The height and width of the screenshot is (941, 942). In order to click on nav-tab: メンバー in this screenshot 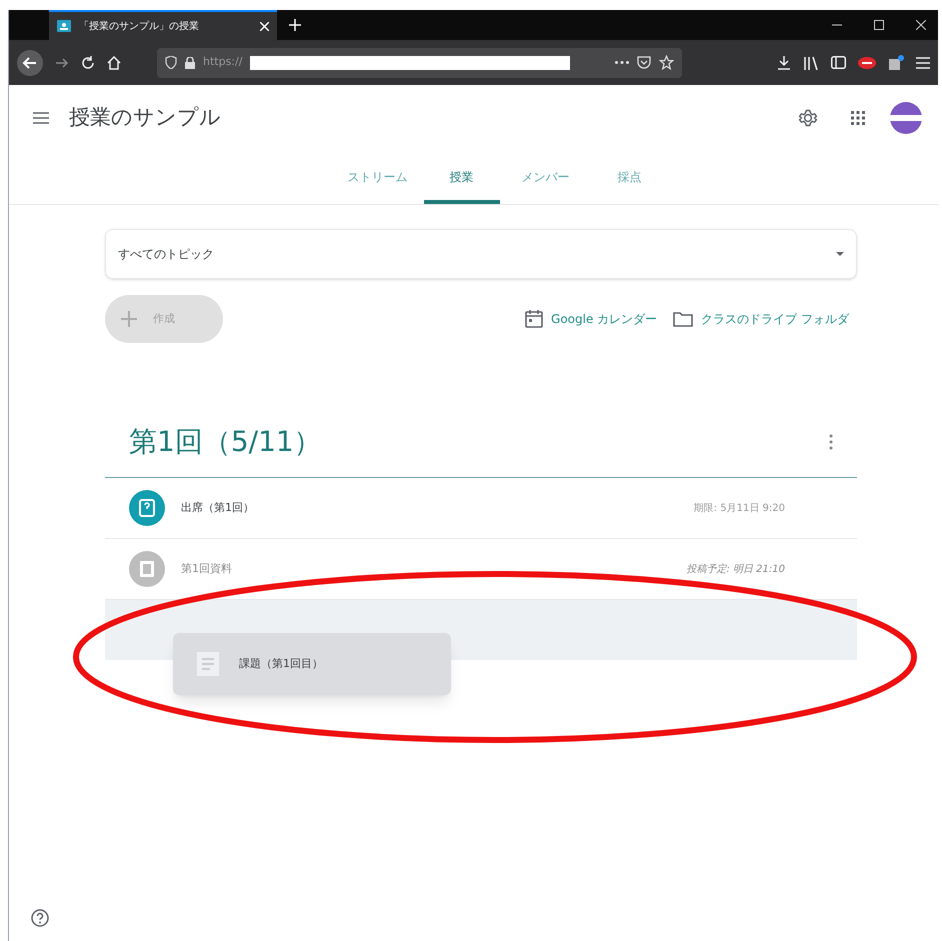, I will do `click(546, 177)`.